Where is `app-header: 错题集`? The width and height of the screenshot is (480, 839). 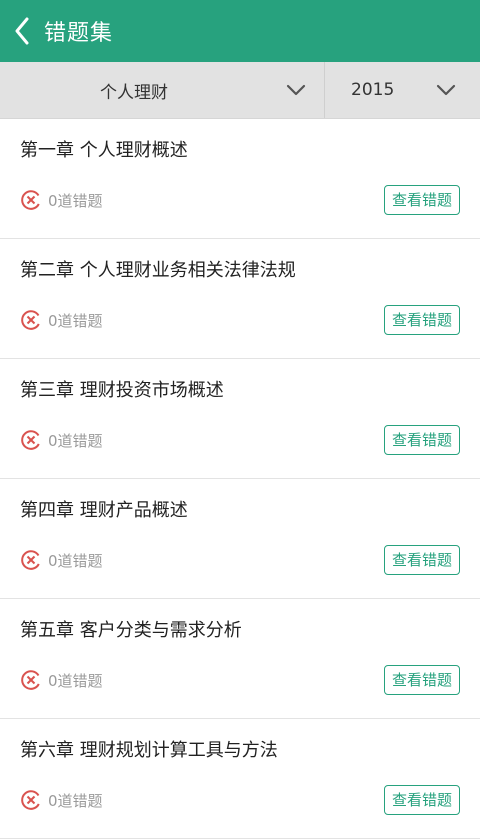 app-header: 错题集 is located at coordinates (240, 31).